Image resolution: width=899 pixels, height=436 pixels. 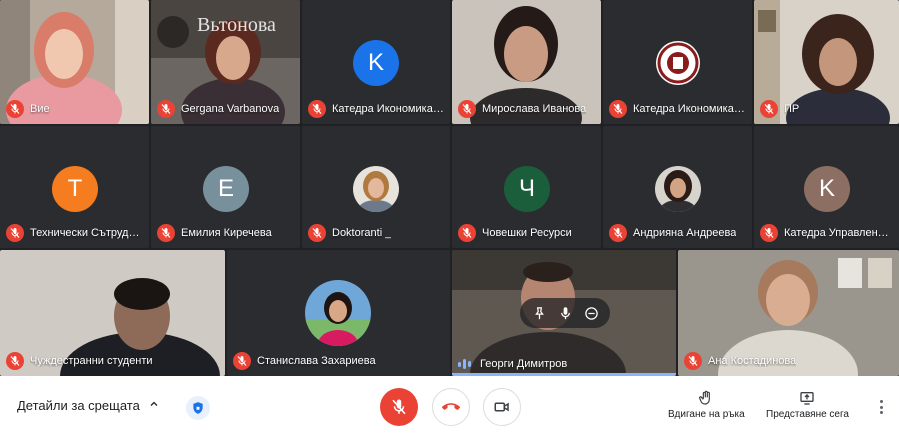 I want to click on participant-tile: Doktoranti _, so click(x=376, y=187).